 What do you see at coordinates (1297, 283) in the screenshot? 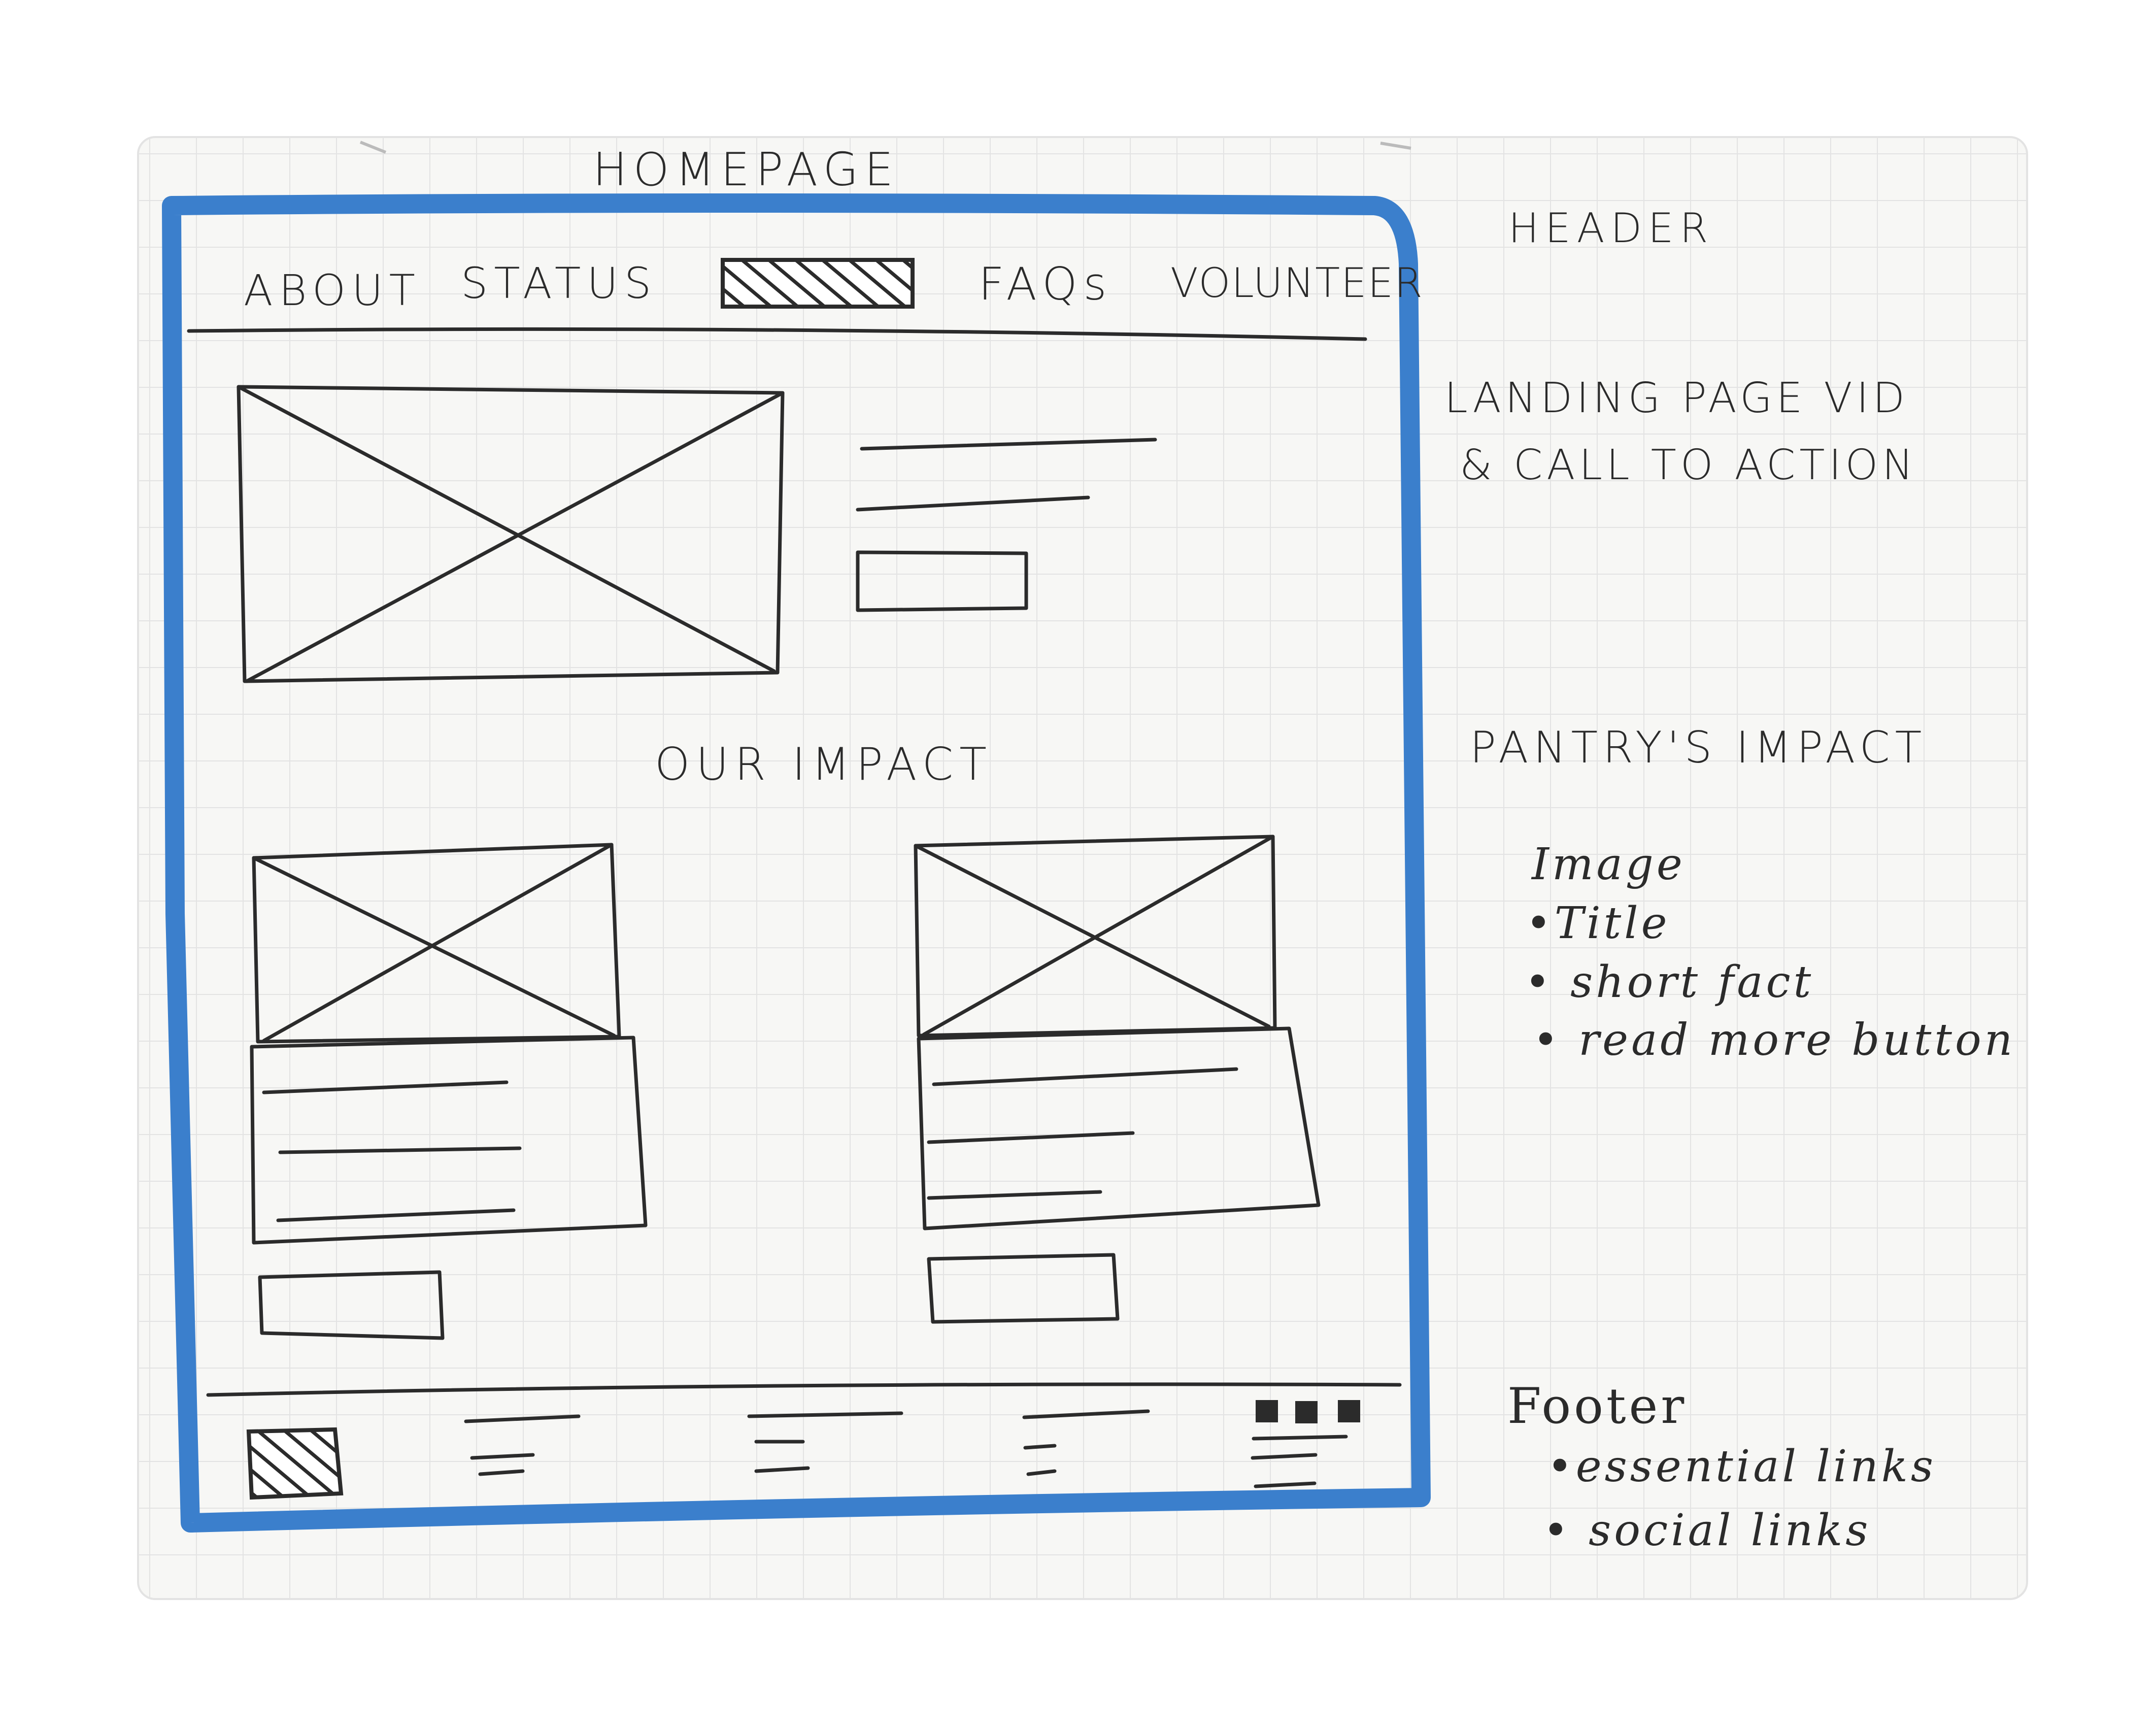
I see `nav-volunteer: VOLUNTEER` at bounding box center [1297, 283].